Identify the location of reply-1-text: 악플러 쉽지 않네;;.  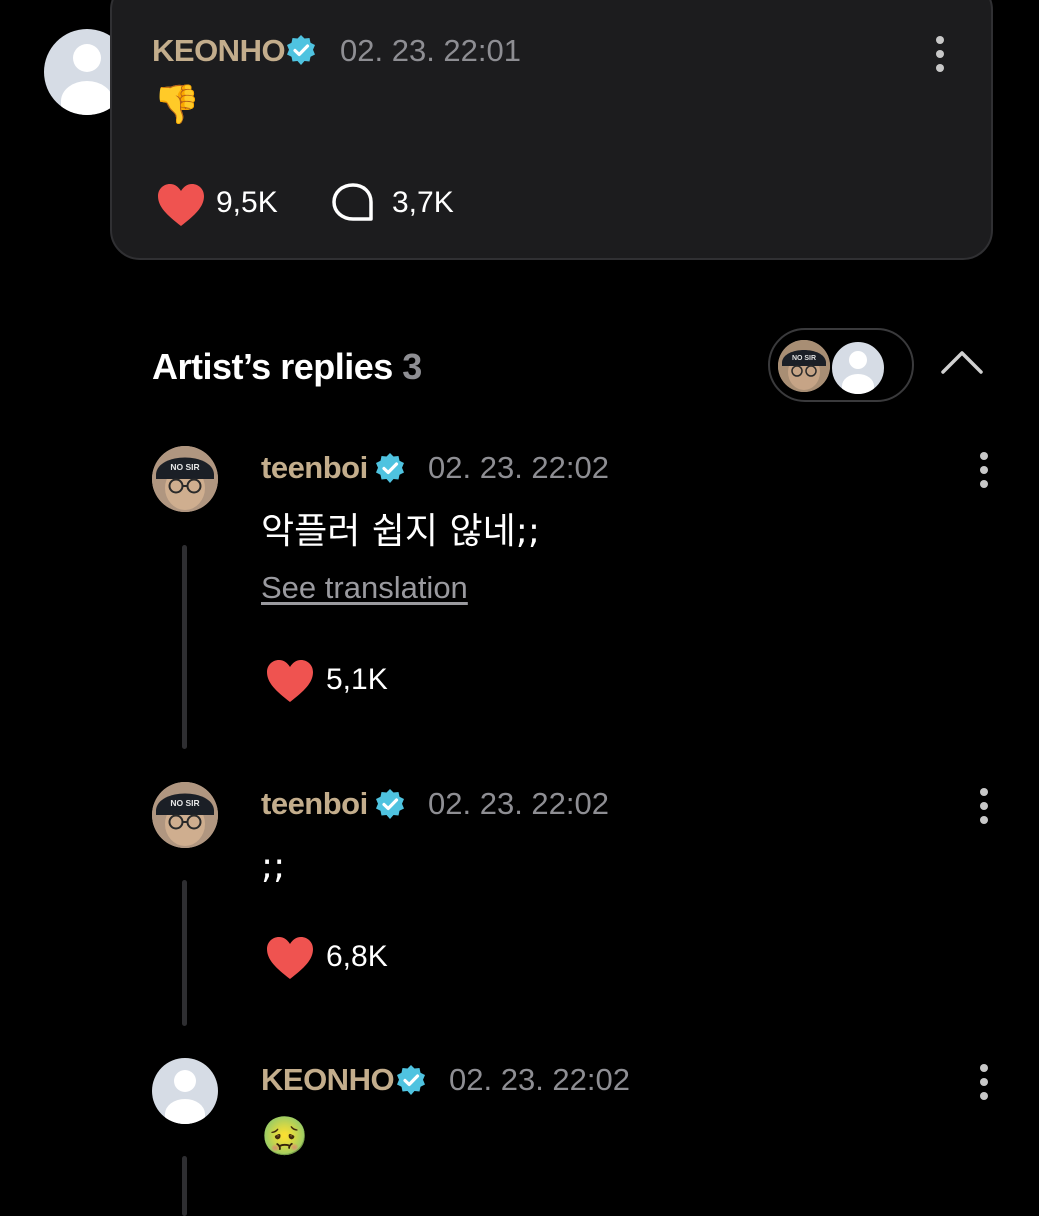
(400, 531).